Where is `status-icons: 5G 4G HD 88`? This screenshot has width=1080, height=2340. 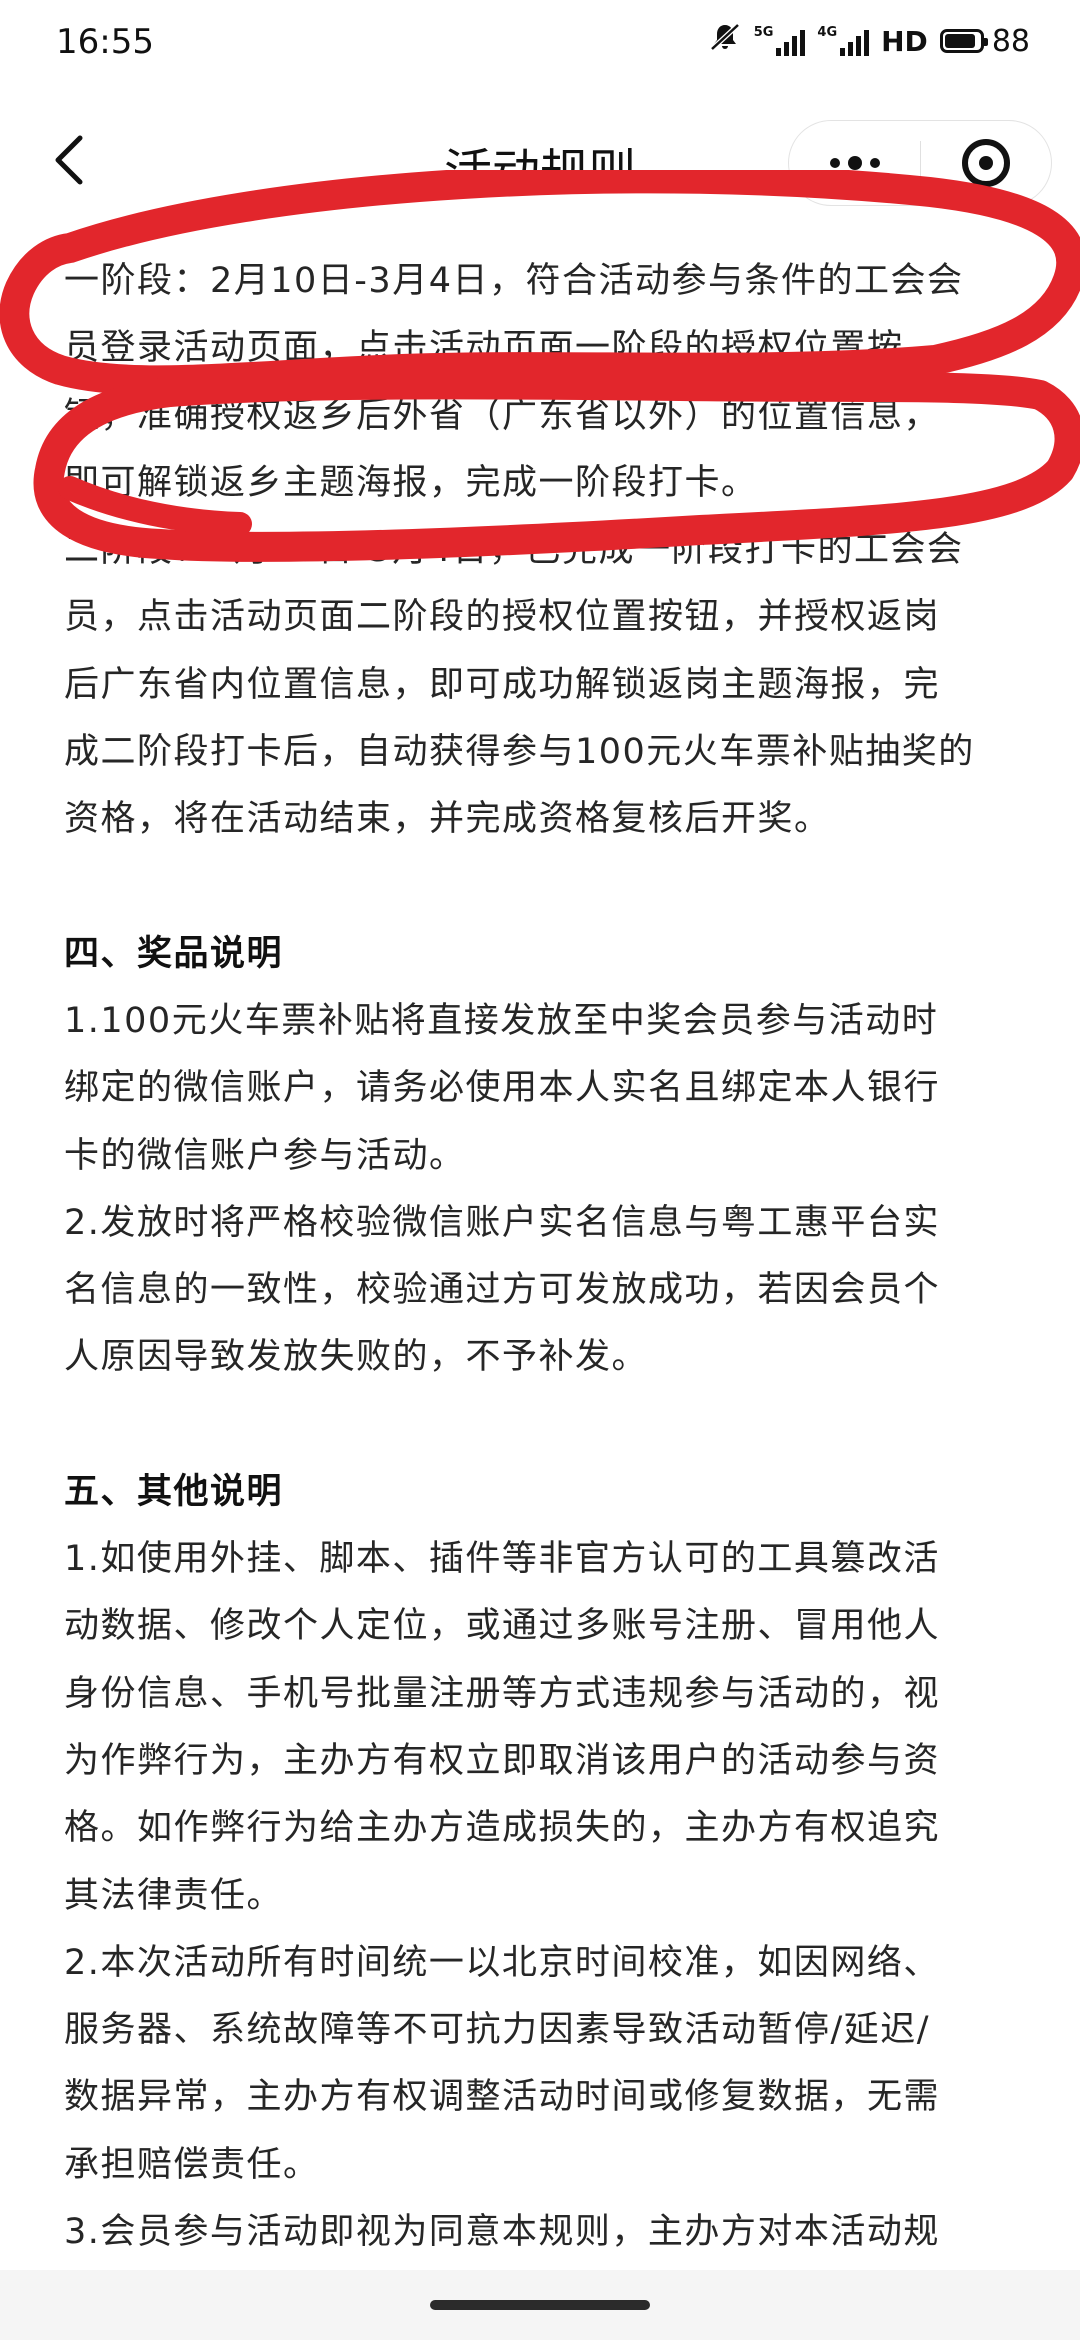 status-icons: 5G 4G HD 88 is located at coordinates (869, 41).